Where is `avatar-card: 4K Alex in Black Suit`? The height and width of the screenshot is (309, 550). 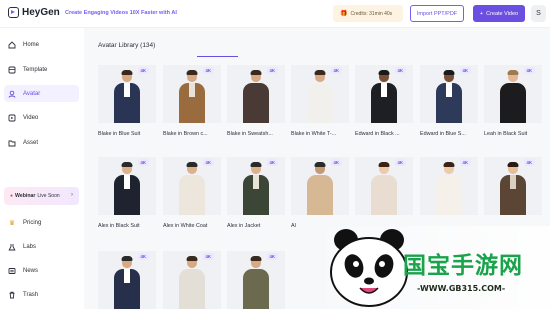
avatar-card: 4K Alex in Black Suit is located at coordinates (127, 193).